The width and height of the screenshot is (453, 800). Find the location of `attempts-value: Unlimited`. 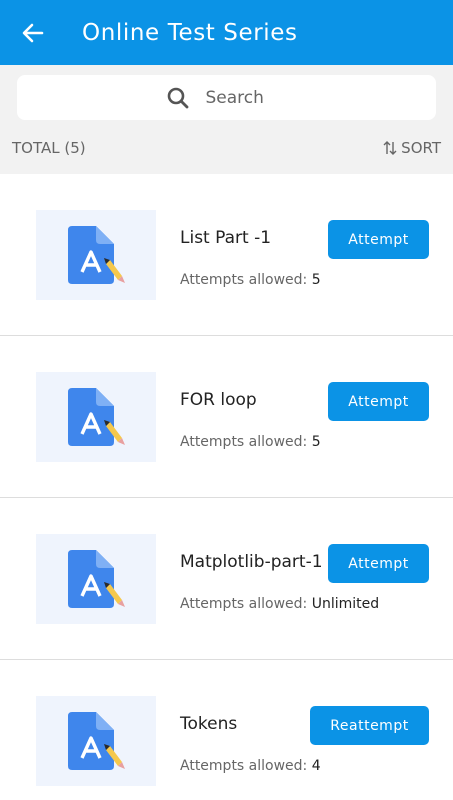

attempts-value: Unlimited is located at coordinates (345, 604).